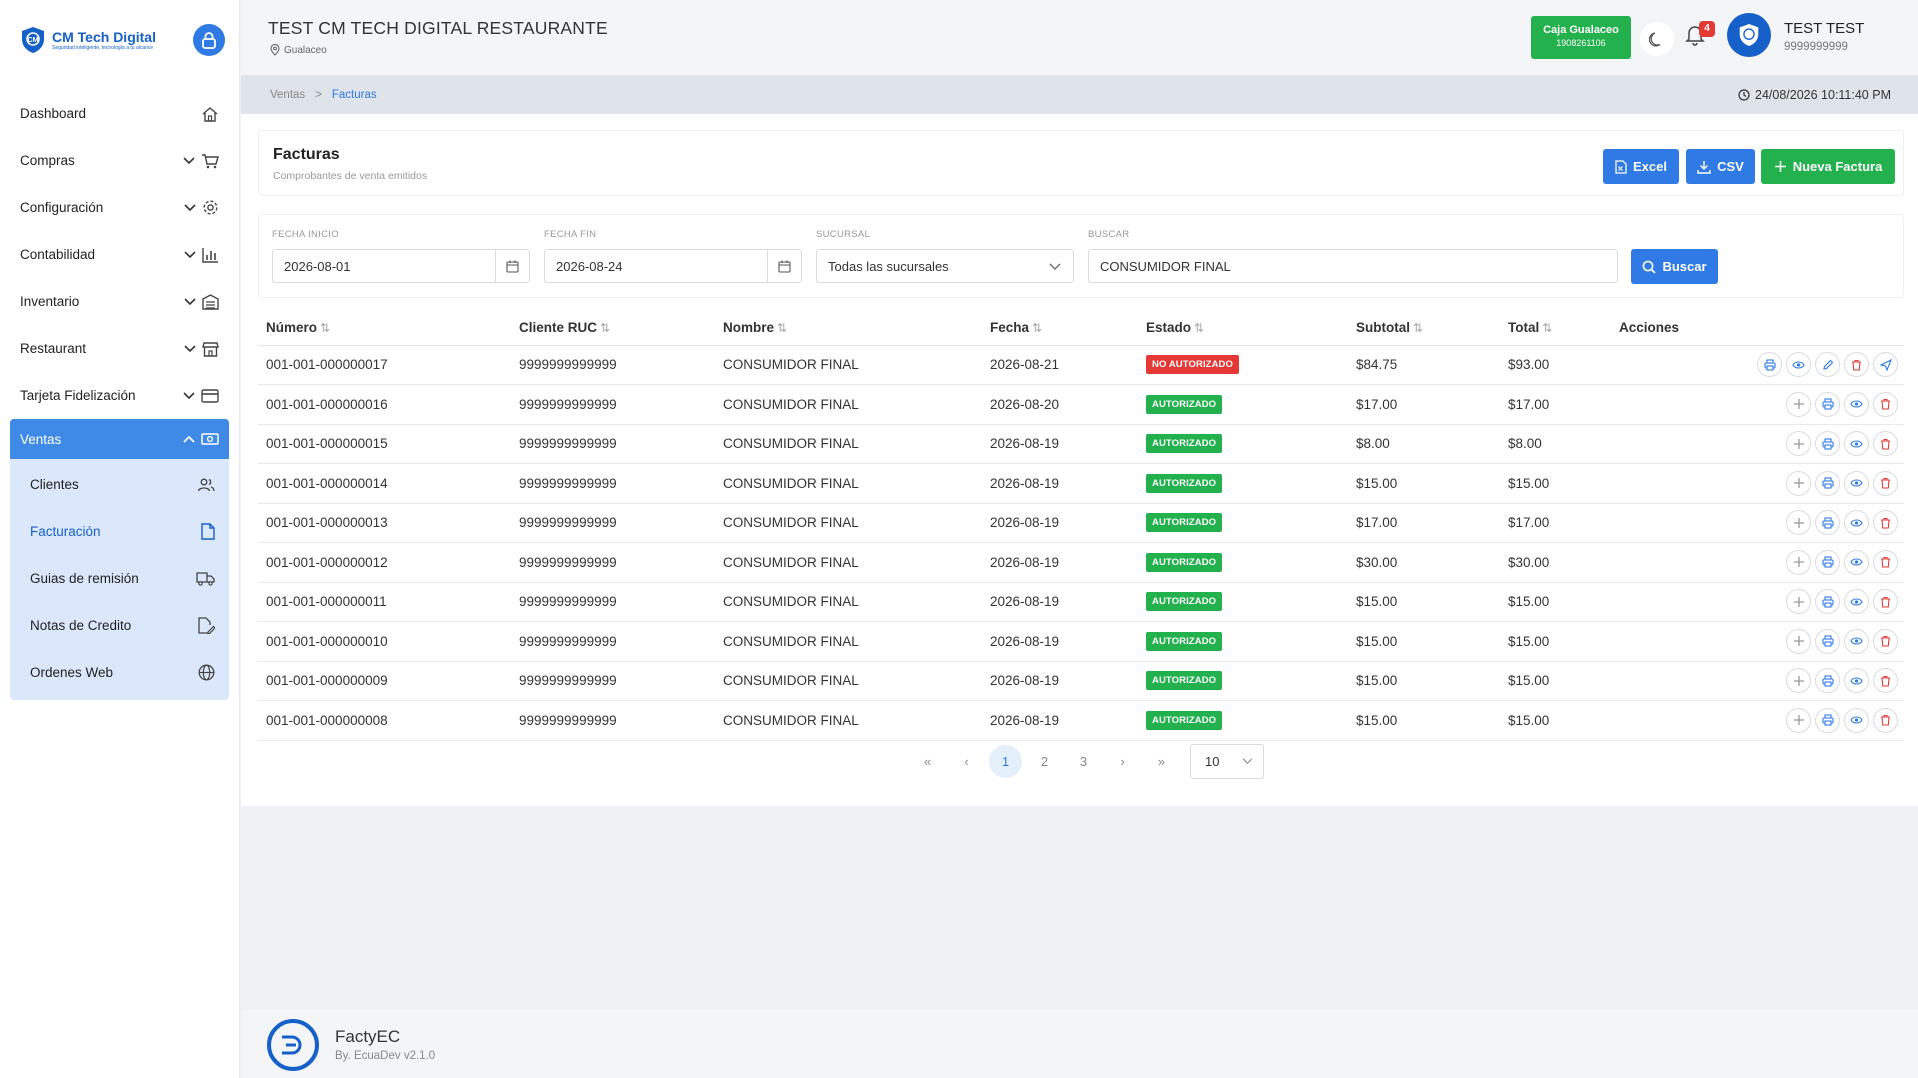 This screenshot has width=1918, height=1078. What do you see at coordinates (401, 266) in the screenshot?
I see `fecha-inicio-field: 2026-08-01` at bounding box center [401, 266].